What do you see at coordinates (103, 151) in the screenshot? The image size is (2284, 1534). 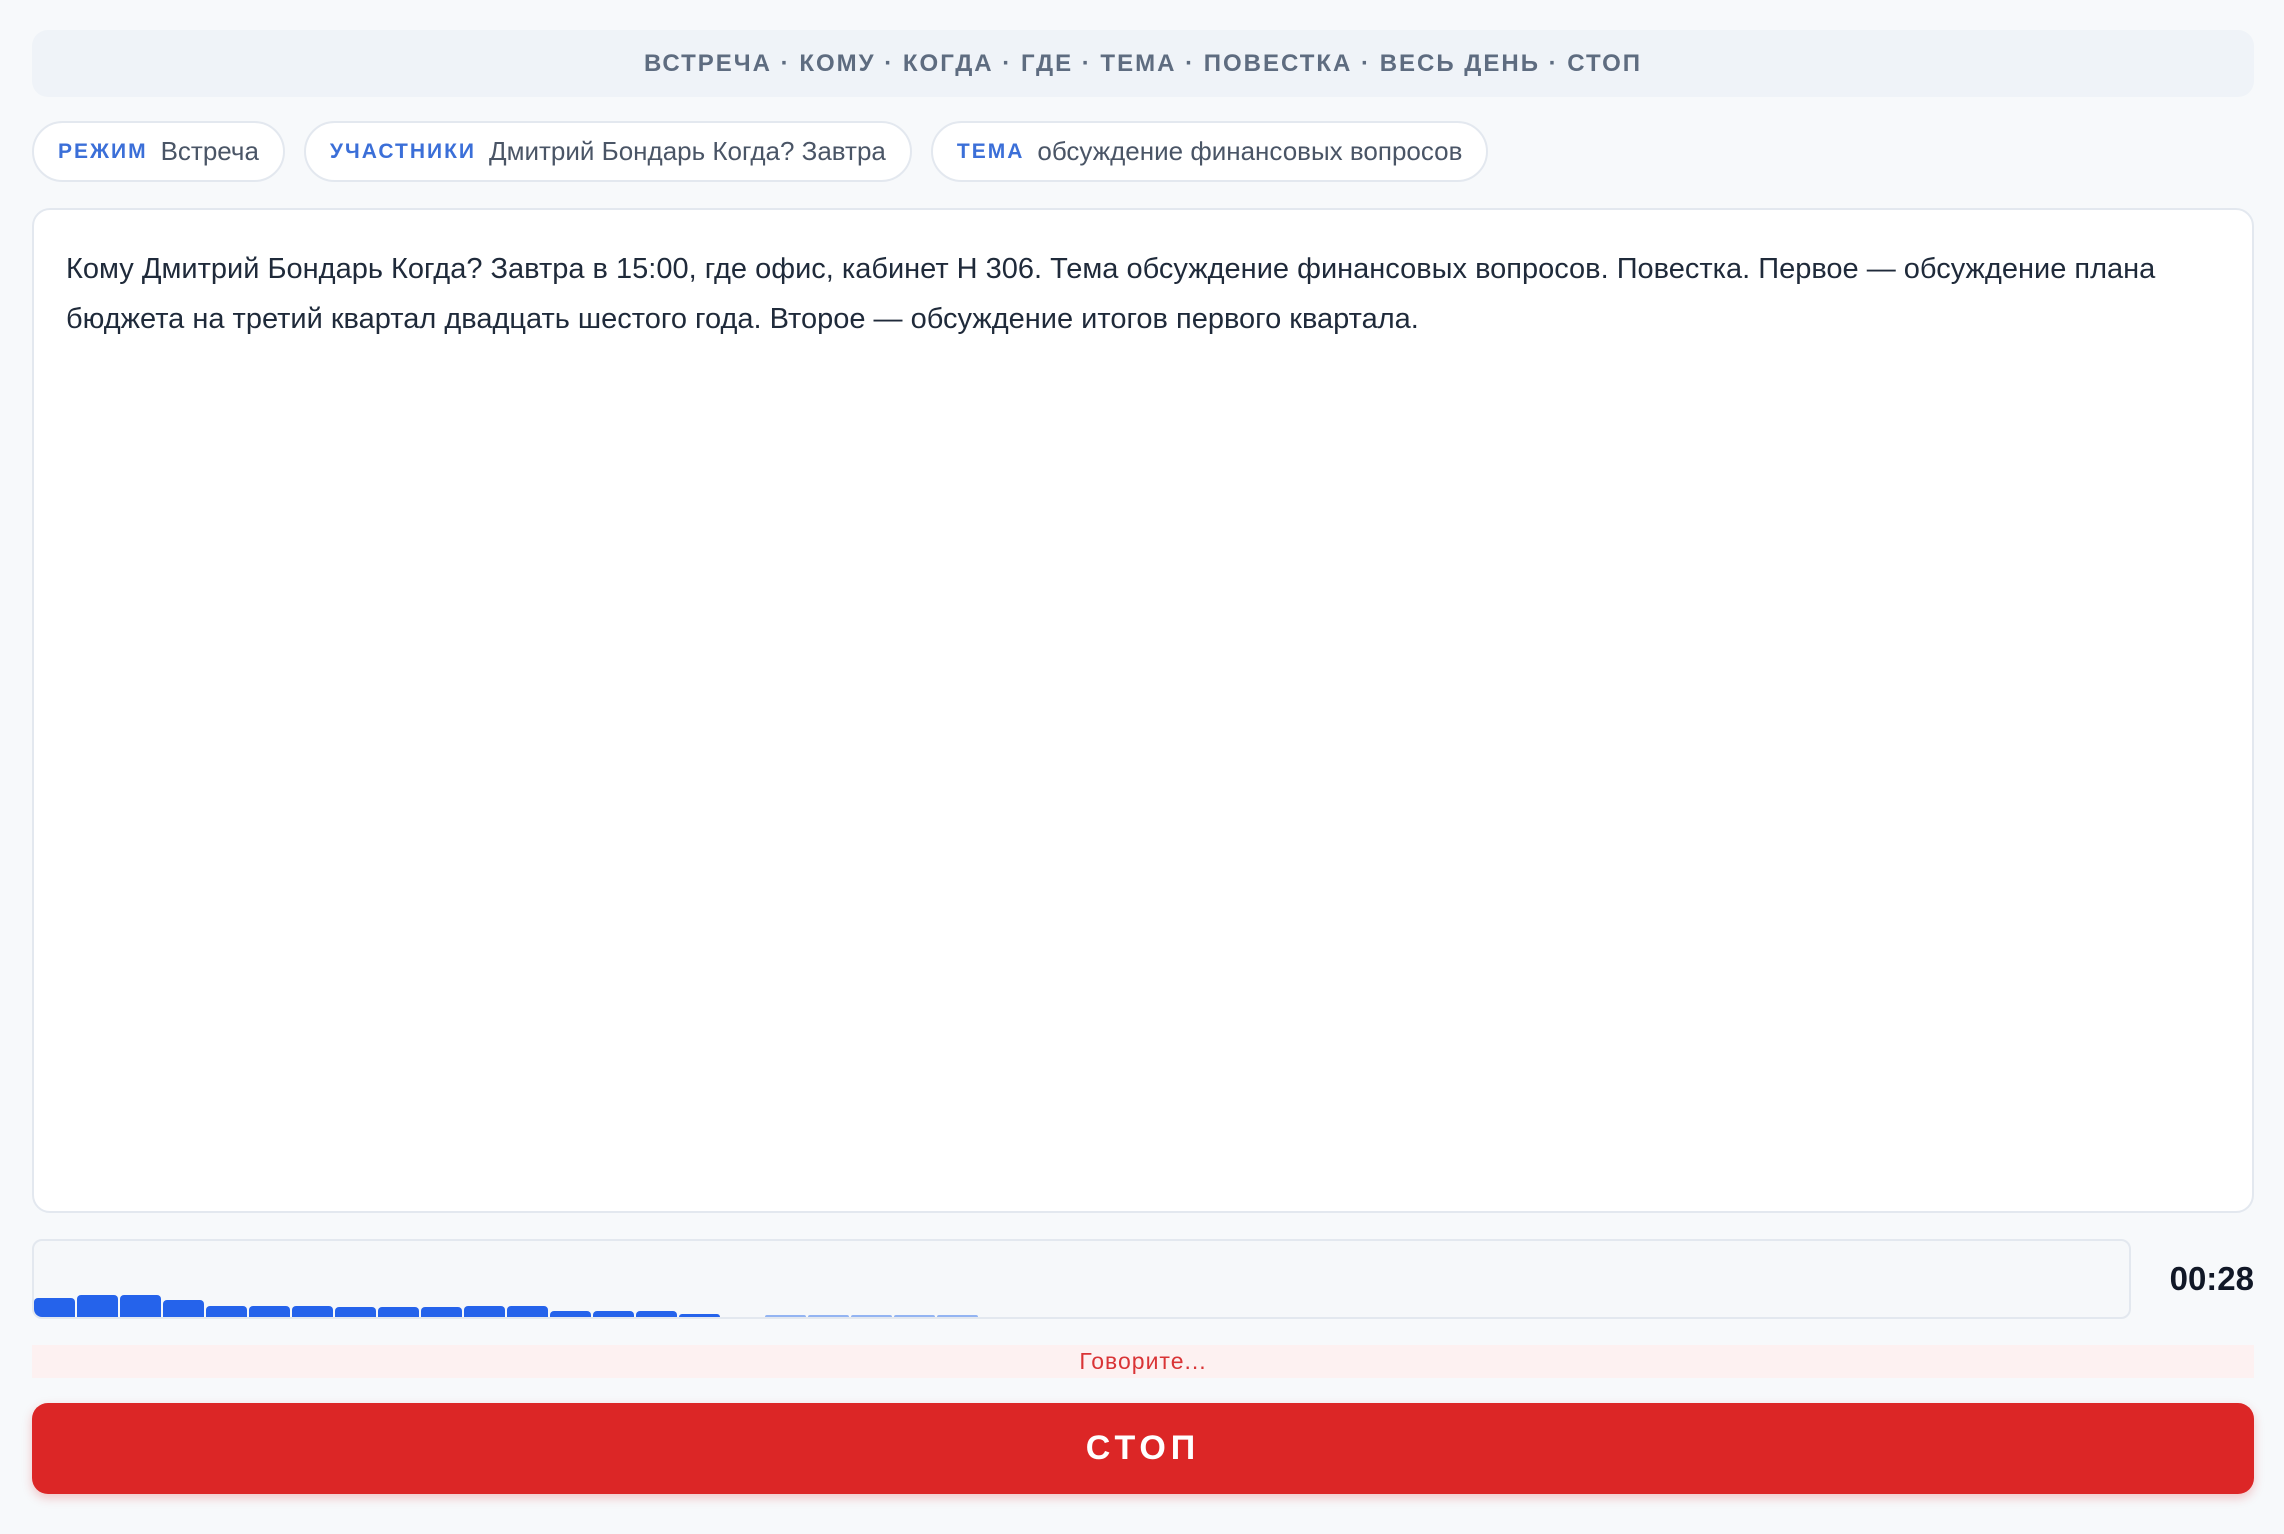 I see `chip-mode-key: РЕЖИМ` at bounding box center [103, 151].